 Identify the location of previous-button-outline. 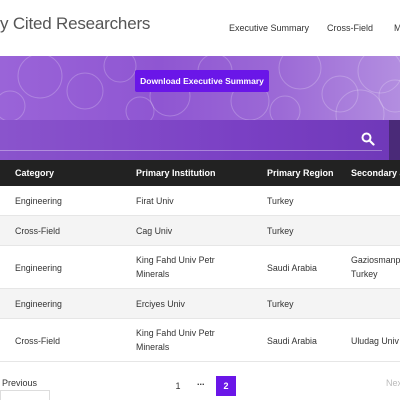
(25, 395).